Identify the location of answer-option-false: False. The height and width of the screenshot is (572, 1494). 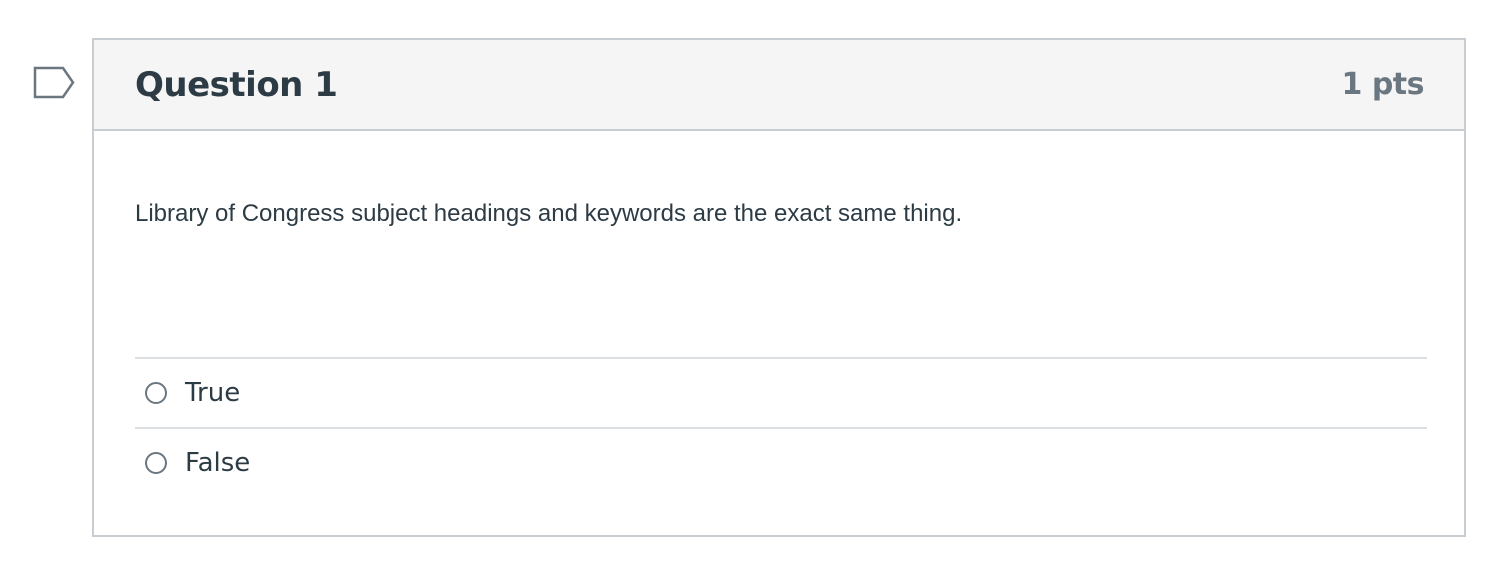
(781, 462).